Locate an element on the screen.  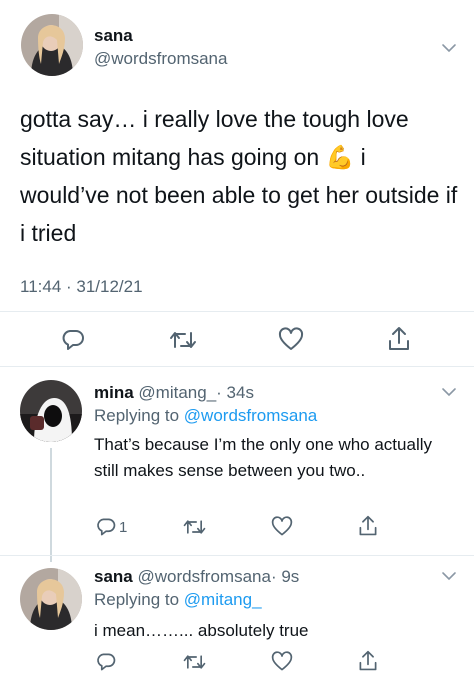
tweet-timestamp: 11:44 · 31/12/21 is located at coordinates (81, 287).